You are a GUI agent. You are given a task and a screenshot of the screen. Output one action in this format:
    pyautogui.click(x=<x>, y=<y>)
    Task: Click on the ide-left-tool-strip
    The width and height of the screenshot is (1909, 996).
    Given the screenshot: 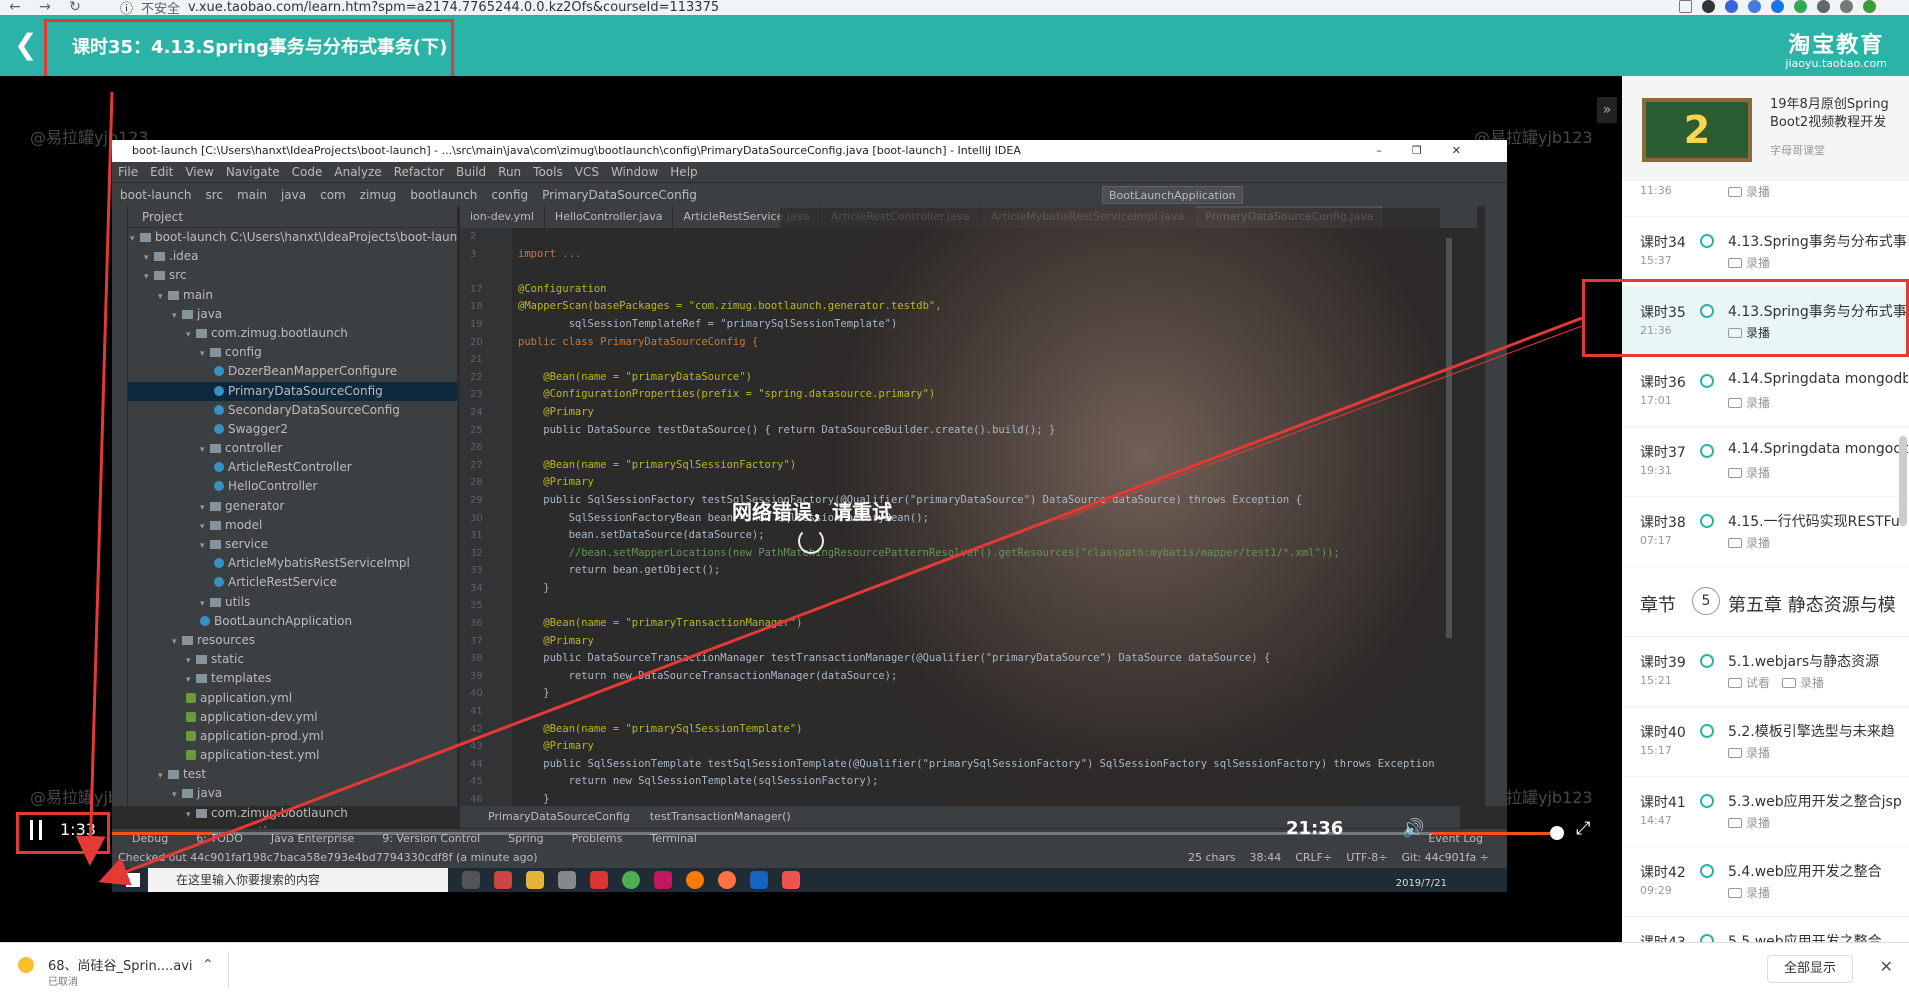 What is the action you would take?
    pyautogui.click(x=120, y=506)
    